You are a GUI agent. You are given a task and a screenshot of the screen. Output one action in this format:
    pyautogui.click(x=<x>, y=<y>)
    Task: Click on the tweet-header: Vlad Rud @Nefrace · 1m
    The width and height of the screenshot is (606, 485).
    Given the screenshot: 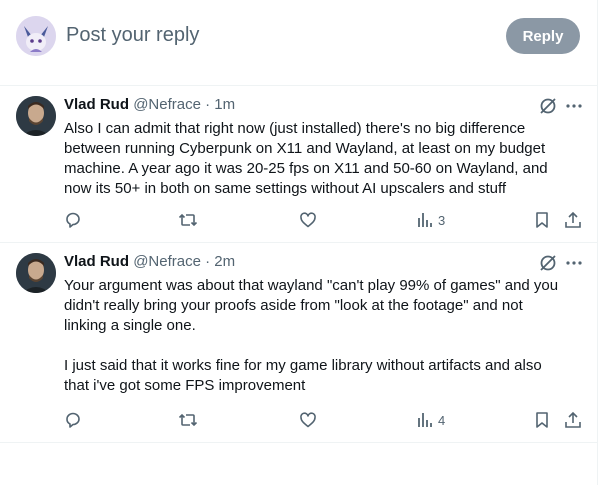 What is the action you would take?
    pyautogui.click(x=149, y=104)
    